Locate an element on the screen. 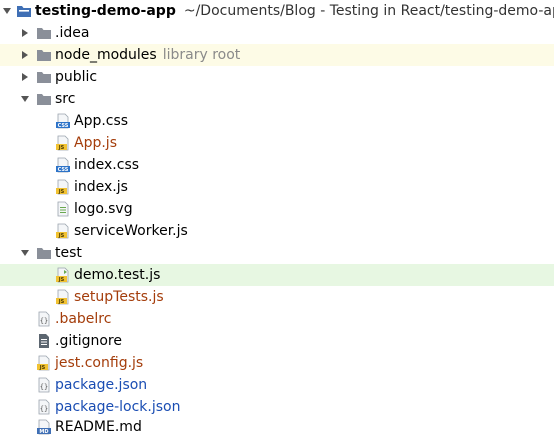 The image size is (554, 438). tree-item-label: demo.test.js is located at coordinates (117, 275).